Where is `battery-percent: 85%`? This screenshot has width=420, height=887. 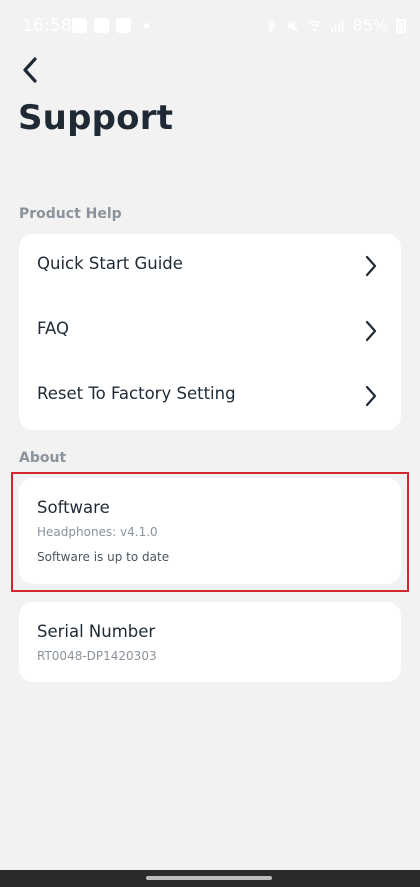 battery-percent: 85% is located at coordinates (370, 25).